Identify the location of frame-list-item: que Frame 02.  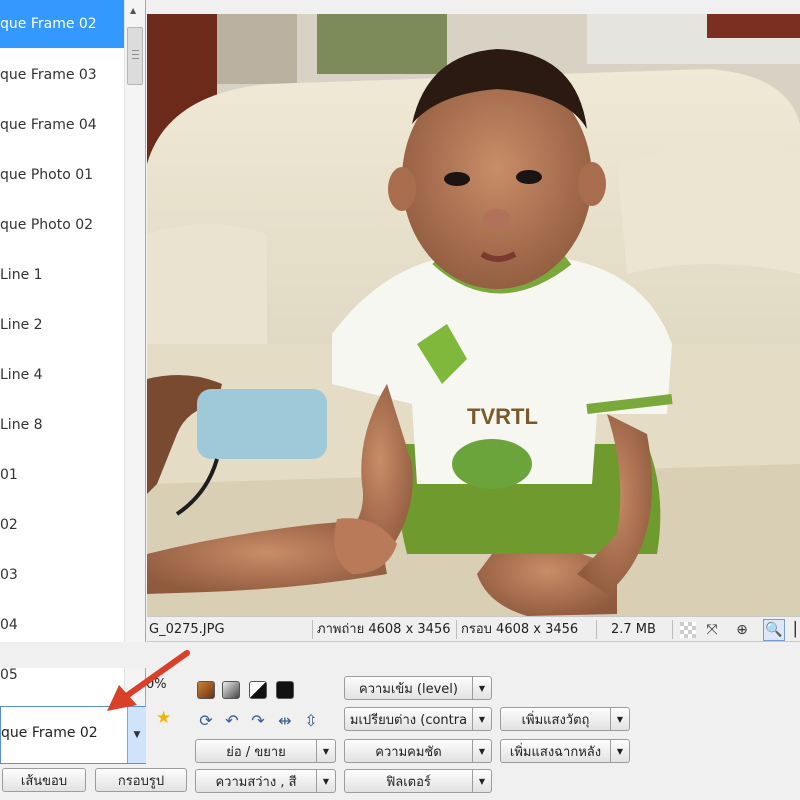
(62, 24).